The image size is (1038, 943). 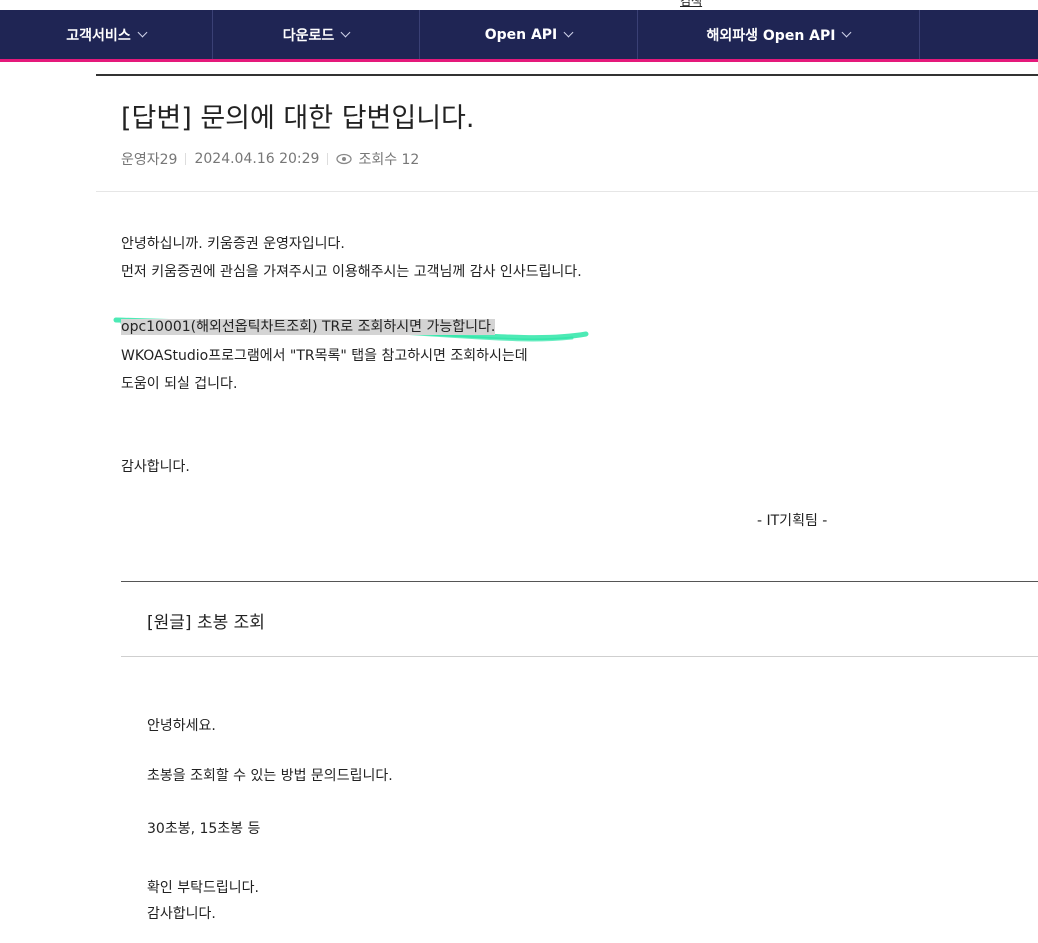 I want to click on post-author: 운영자29, so click(x=149, y=160).